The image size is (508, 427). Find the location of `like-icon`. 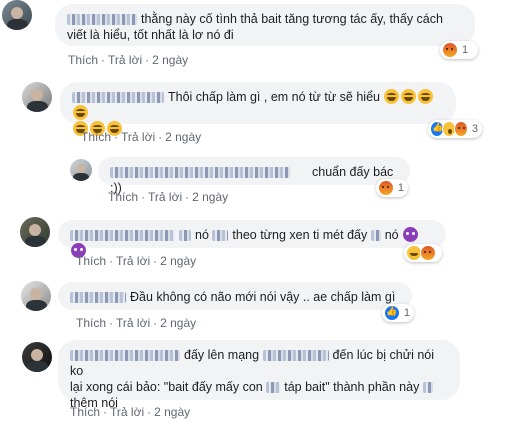

like-icon is located at coordinates (392, 313).